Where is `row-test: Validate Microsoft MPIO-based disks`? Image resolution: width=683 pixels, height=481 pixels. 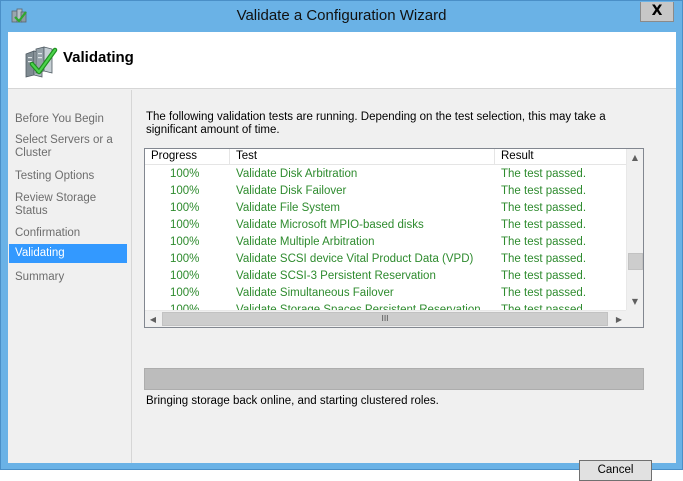 row-test: Validate Microsoft MPIO-based disks is located at coordinates (330, 225).